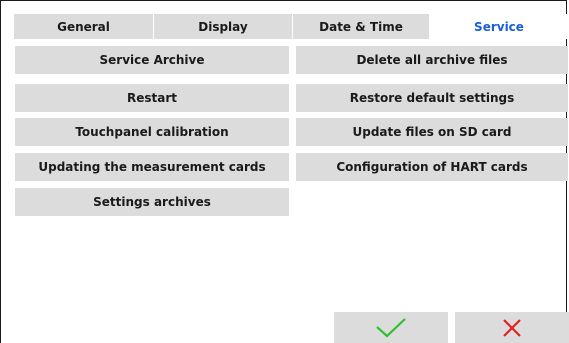 This screenshot has height=343, width=569. Describe the element at coordinates (152, 98) in the screenshot. I see `restart-button: Restart` at that location.